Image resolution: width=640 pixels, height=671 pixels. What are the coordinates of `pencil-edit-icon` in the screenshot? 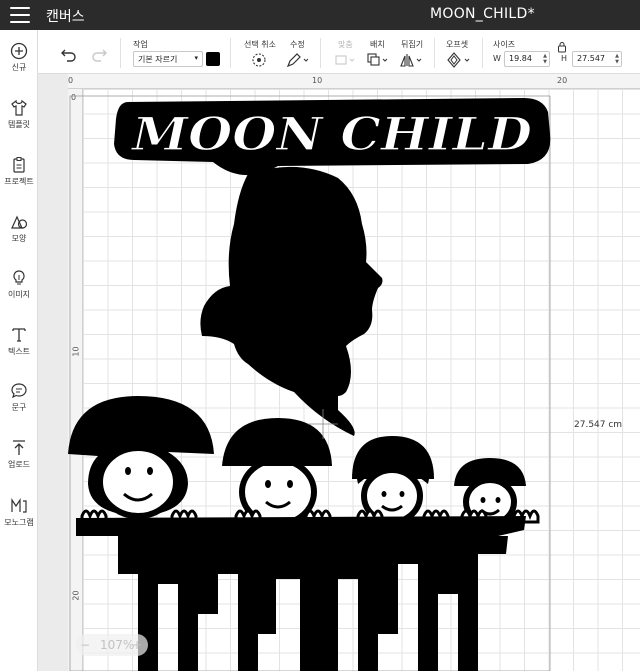 It's located at (299, 60).